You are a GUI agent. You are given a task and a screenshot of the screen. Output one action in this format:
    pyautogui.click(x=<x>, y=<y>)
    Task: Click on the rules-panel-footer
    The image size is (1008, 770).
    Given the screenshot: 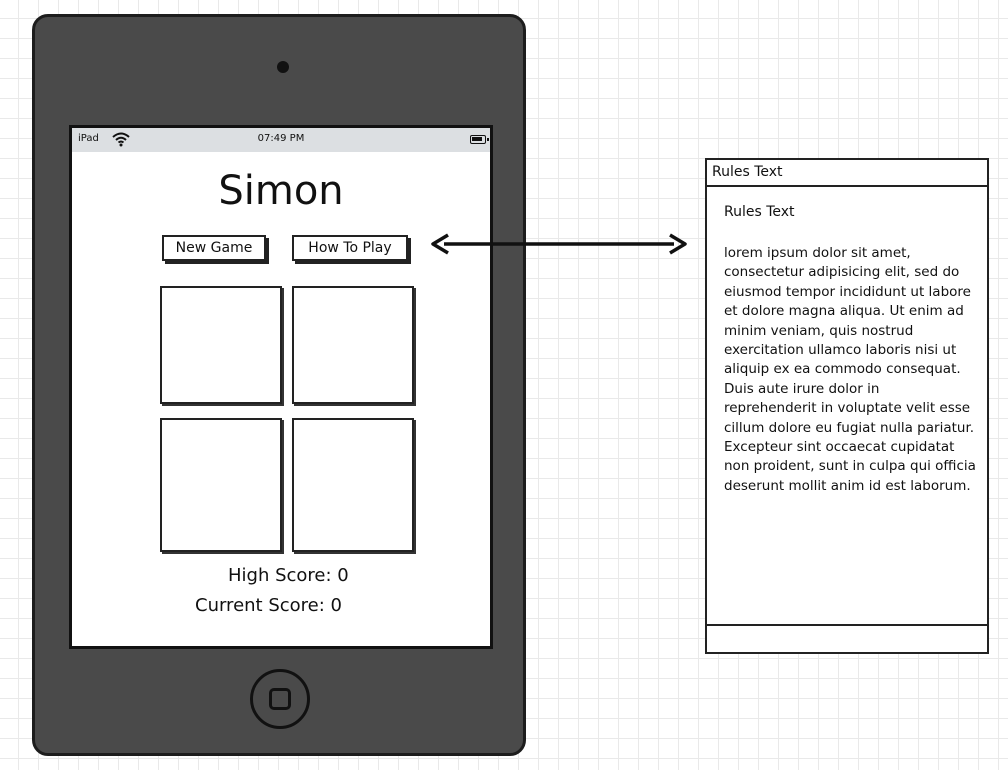 What is the action you would take?
    pyautogui.click(x=847, y=638)
    